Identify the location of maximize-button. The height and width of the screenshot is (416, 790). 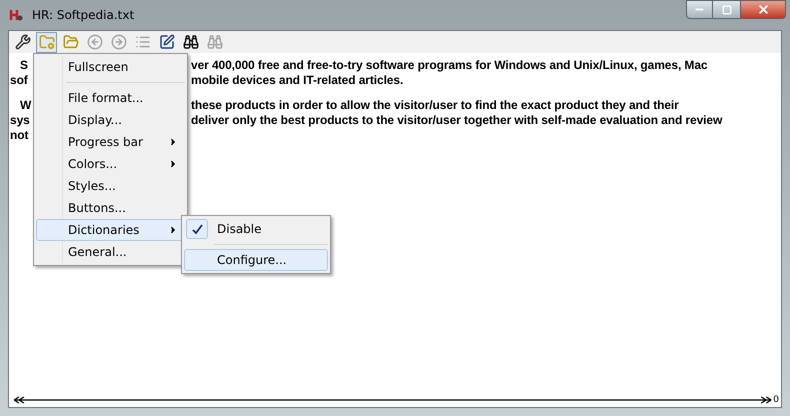
(726, 9).